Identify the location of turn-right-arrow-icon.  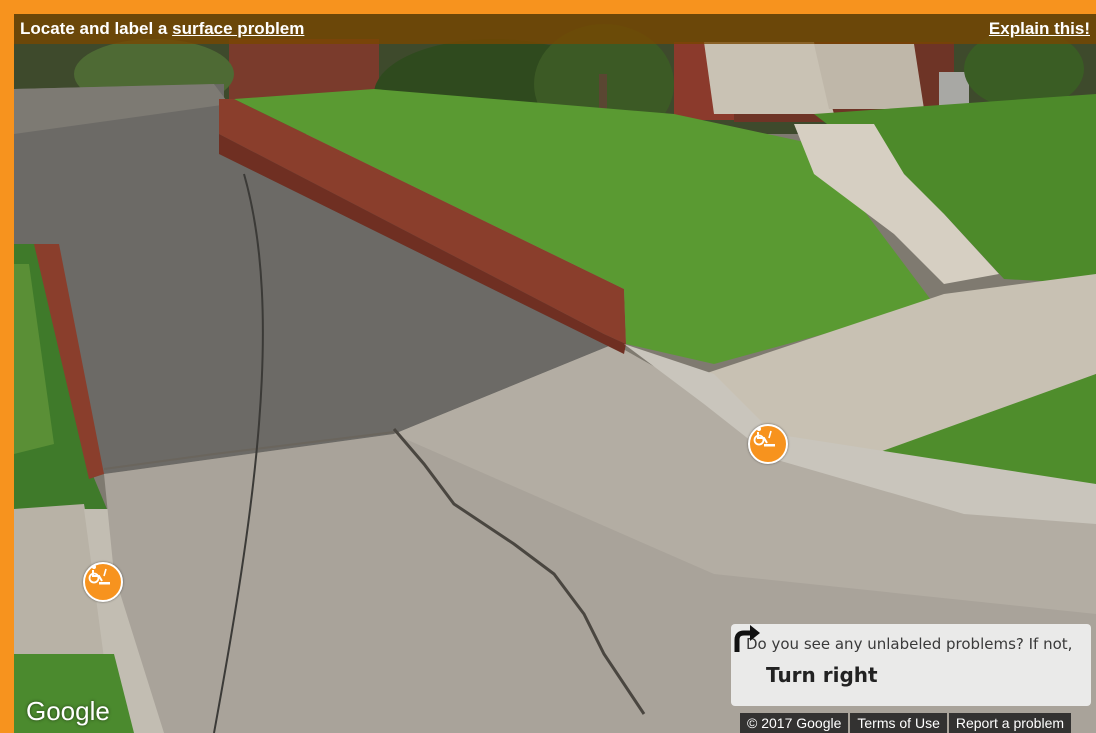
(747, 638).